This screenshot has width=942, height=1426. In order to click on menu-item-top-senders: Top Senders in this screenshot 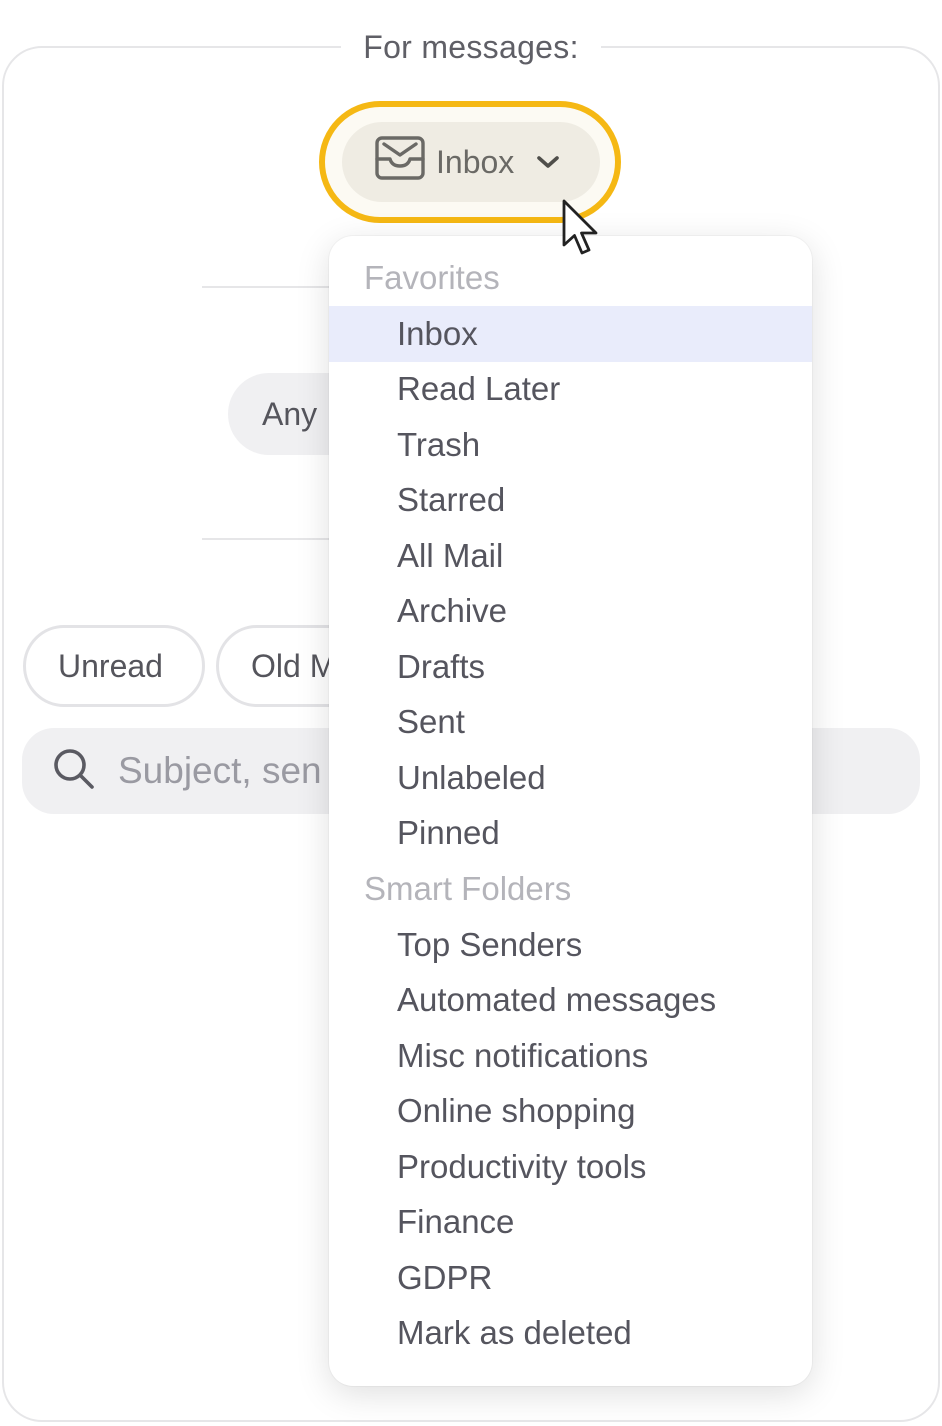, I will do `click(570, 945)`.